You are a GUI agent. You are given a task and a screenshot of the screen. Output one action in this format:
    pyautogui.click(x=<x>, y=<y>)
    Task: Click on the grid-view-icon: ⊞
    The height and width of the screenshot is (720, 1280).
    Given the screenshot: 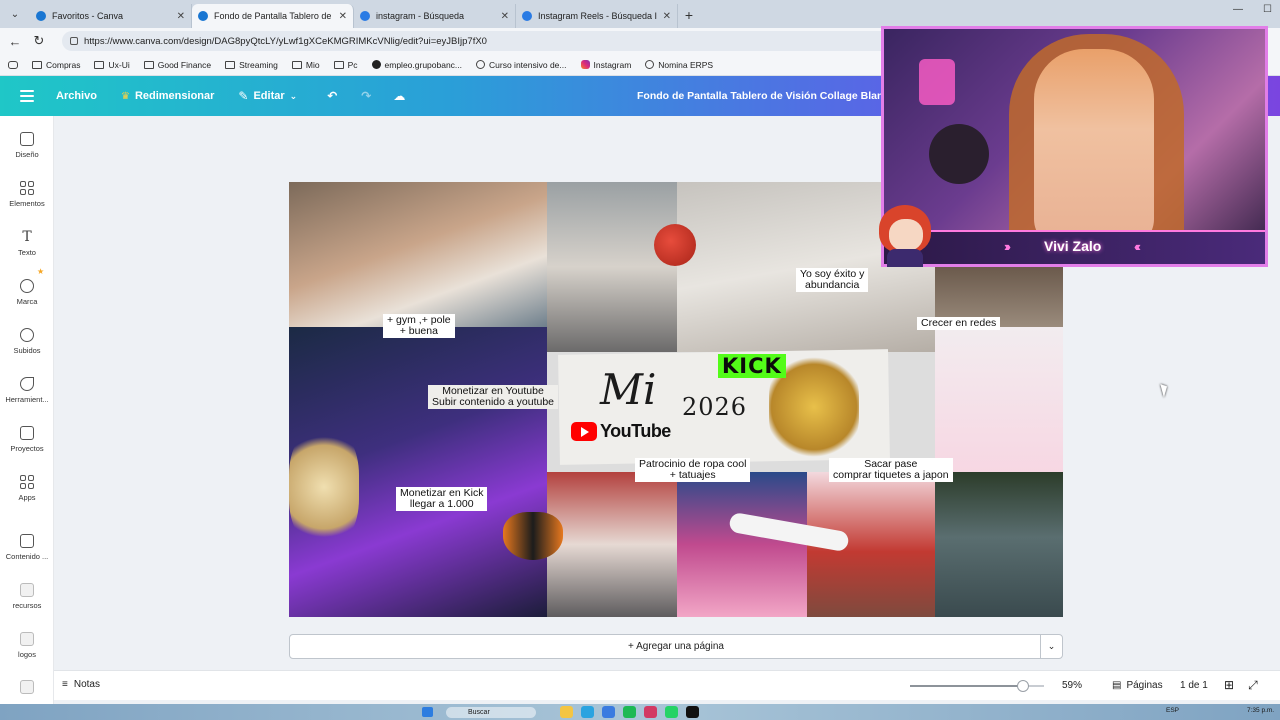 What is the action you would take?
    pyautogui.click(x=1229, y=685)
    